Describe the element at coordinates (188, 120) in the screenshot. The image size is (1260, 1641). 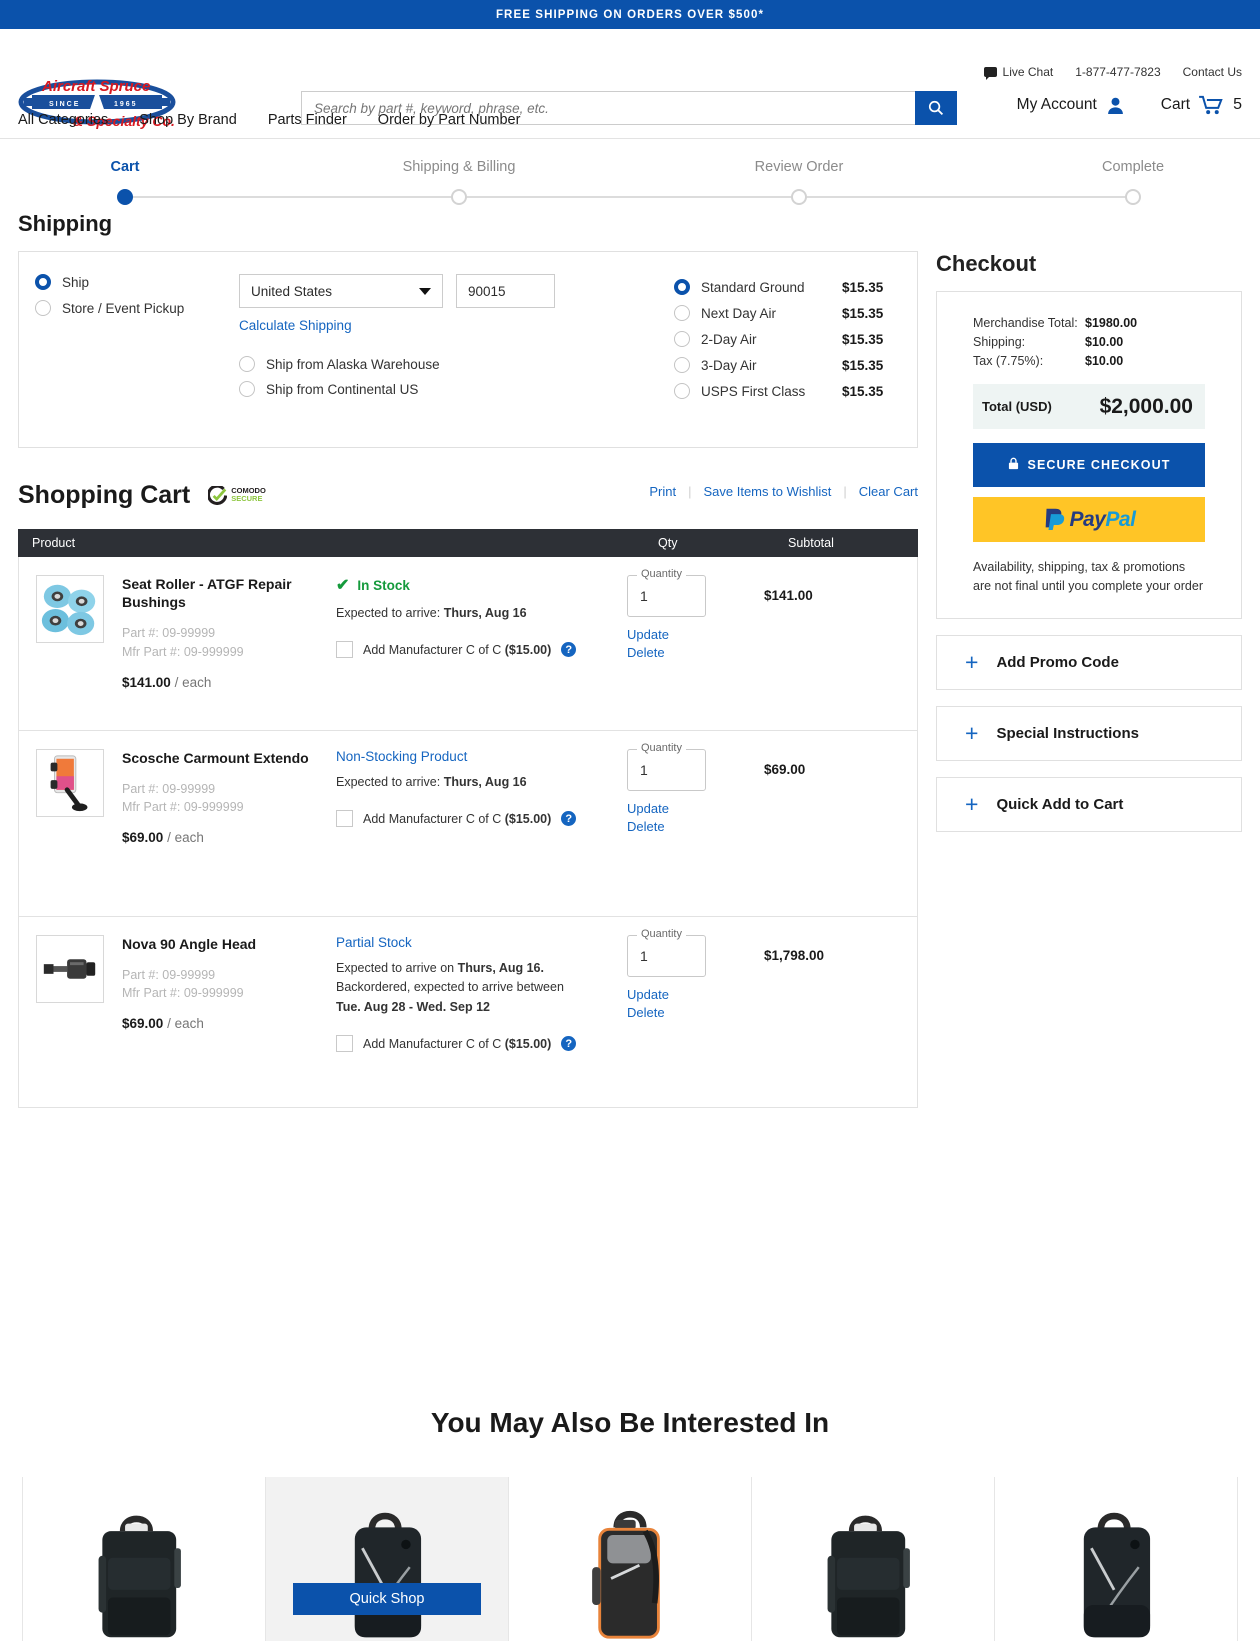
I see `nav-item-shop-by-brand: Shop By Brand` at that location.